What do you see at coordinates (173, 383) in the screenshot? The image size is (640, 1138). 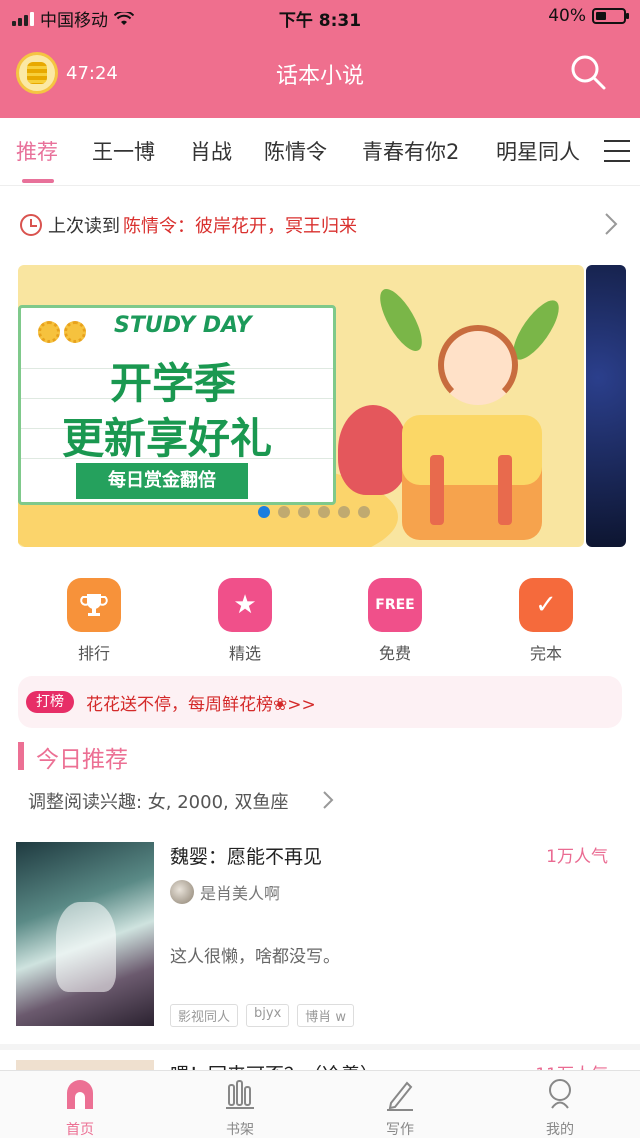 I see `banner-line-1: 开学季` at bounding box center [173, 383].